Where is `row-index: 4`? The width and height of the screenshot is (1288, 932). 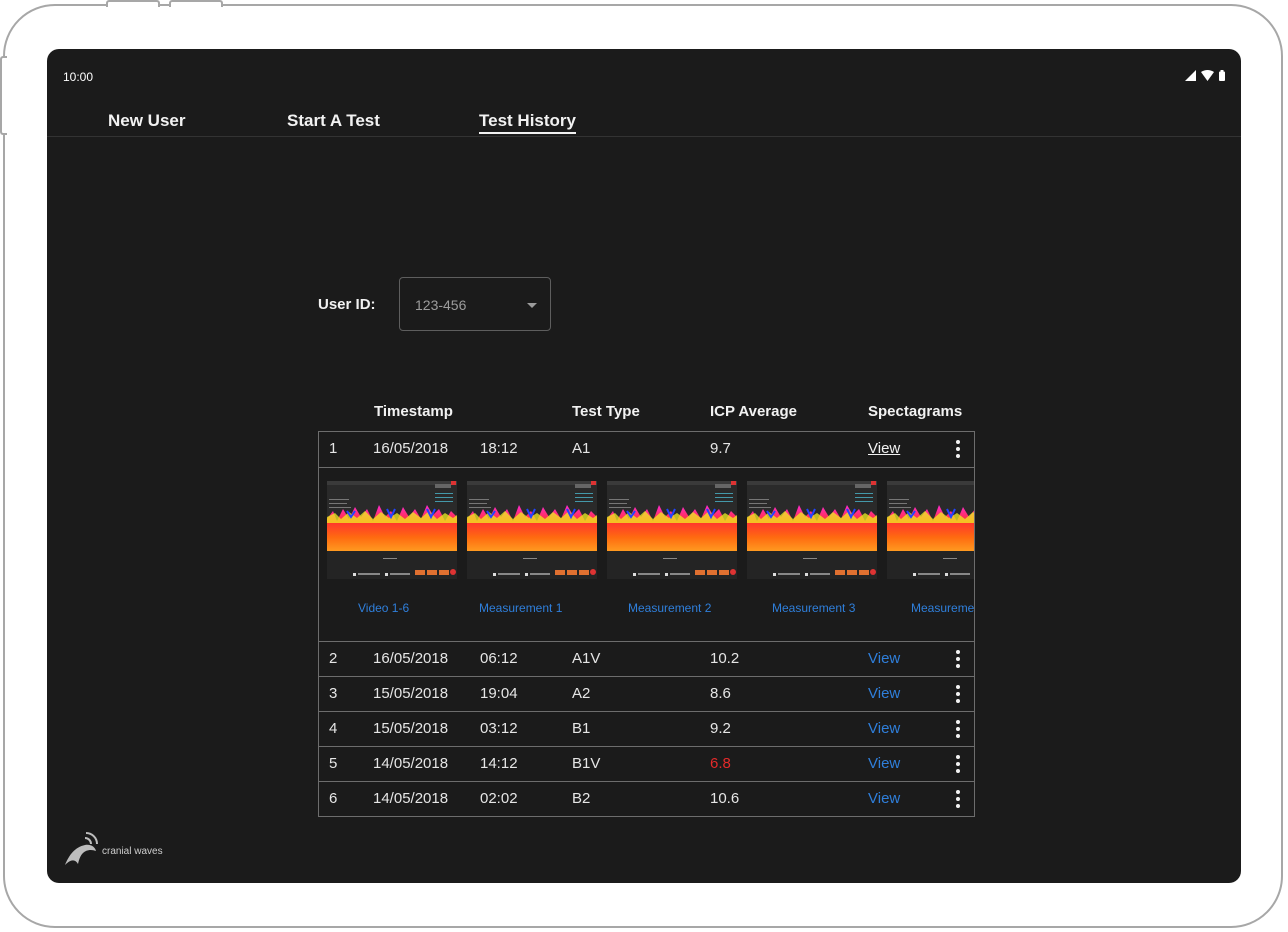
row-index: 4 is located at coordinates (333, 728).